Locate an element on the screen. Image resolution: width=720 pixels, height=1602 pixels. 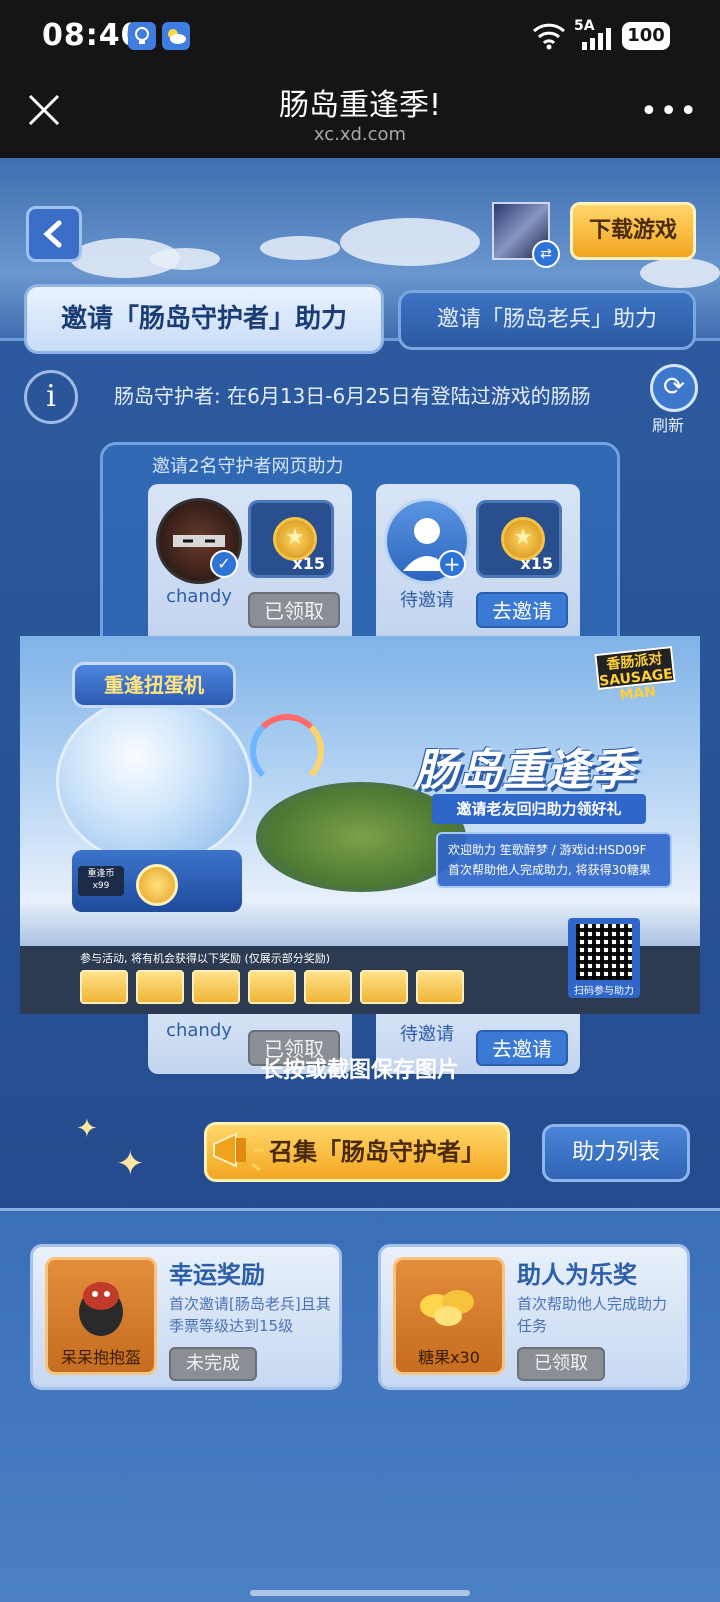
incomplete-button: 未完成 is located at coordinates (213, 1364).